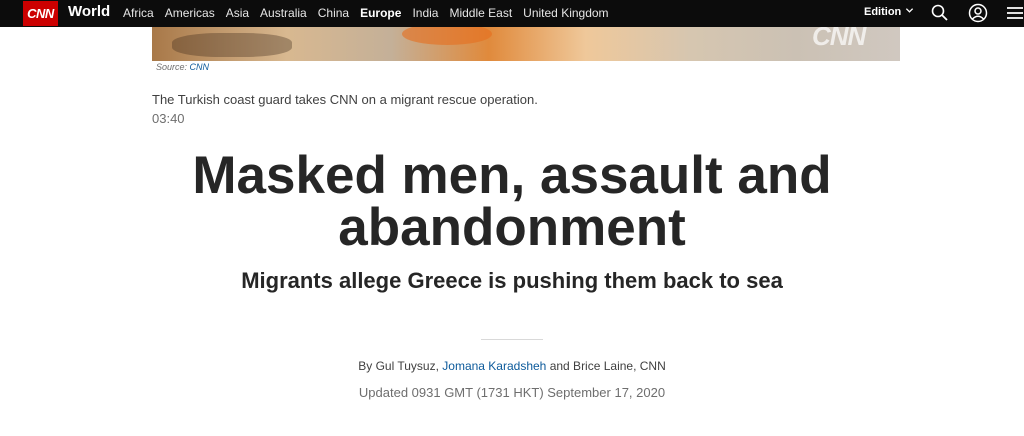 This screenshot has width=1024, height=436. I want to click on chevron-down-icon, so click(909, 12).